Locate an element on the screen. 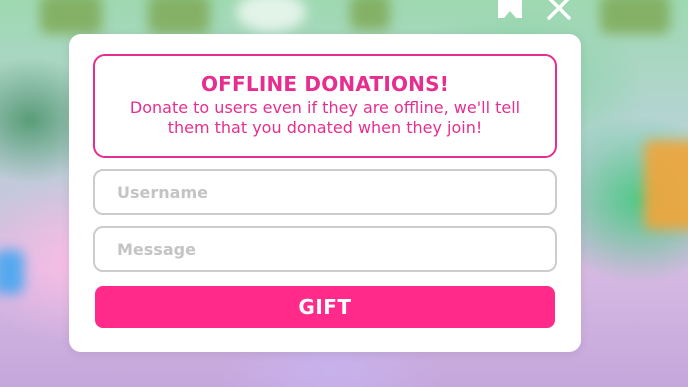 This screenshot has height=387, width=688. username-field is located at coordinates (325, 192).